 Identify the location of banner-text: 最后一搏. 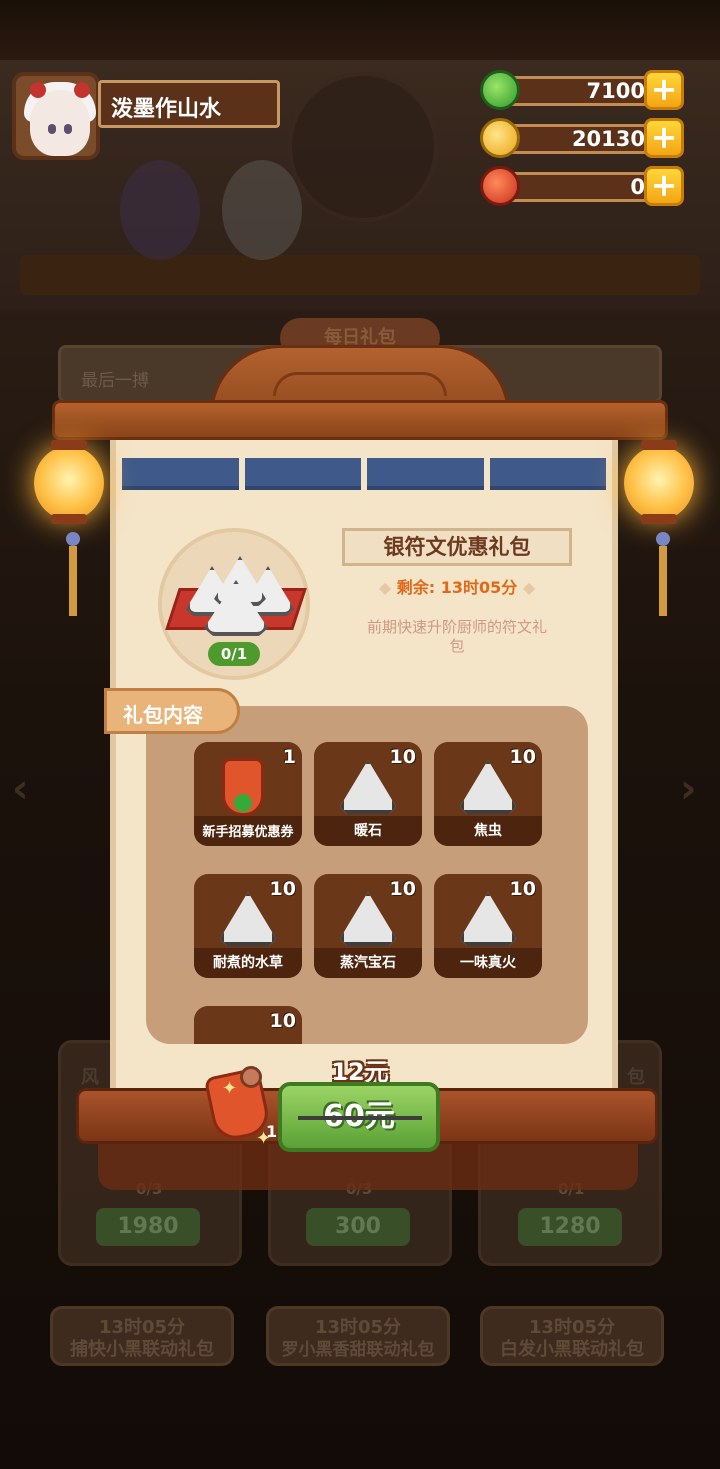
(115, 381).